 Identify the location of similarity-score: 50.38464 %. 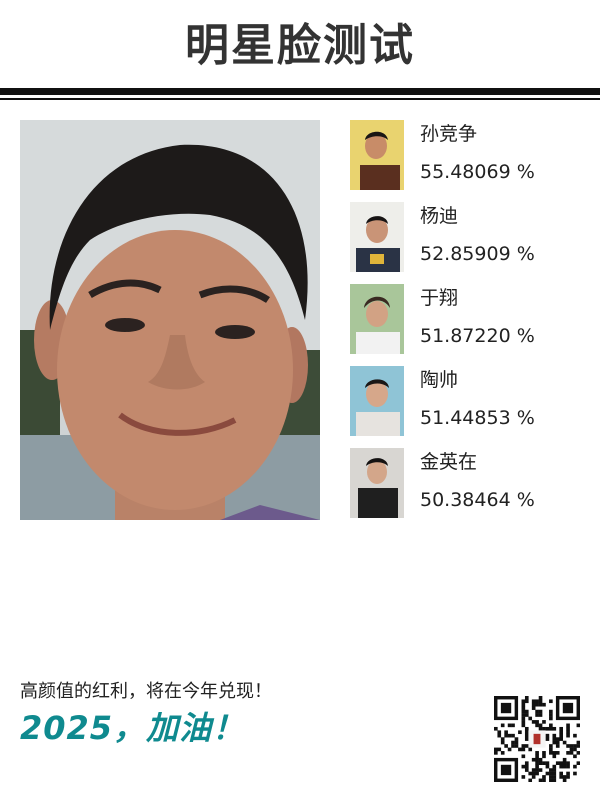
(477, 500).